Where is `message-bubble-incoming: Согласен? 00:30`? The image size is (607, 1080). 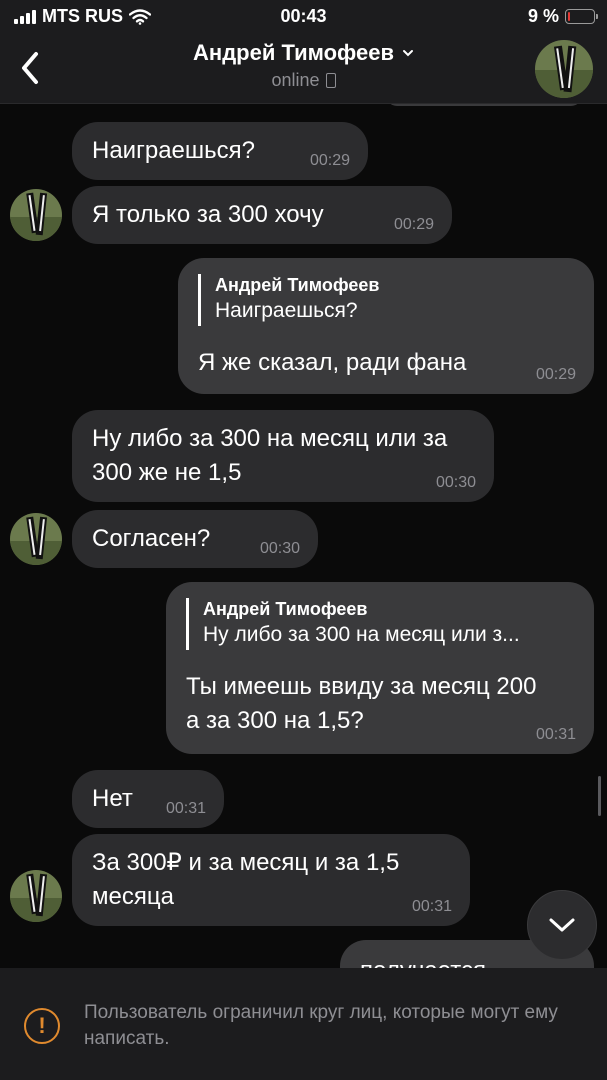 message-bubble-incoming: Согласен? 00:30 is located at coordinates (195, 539).